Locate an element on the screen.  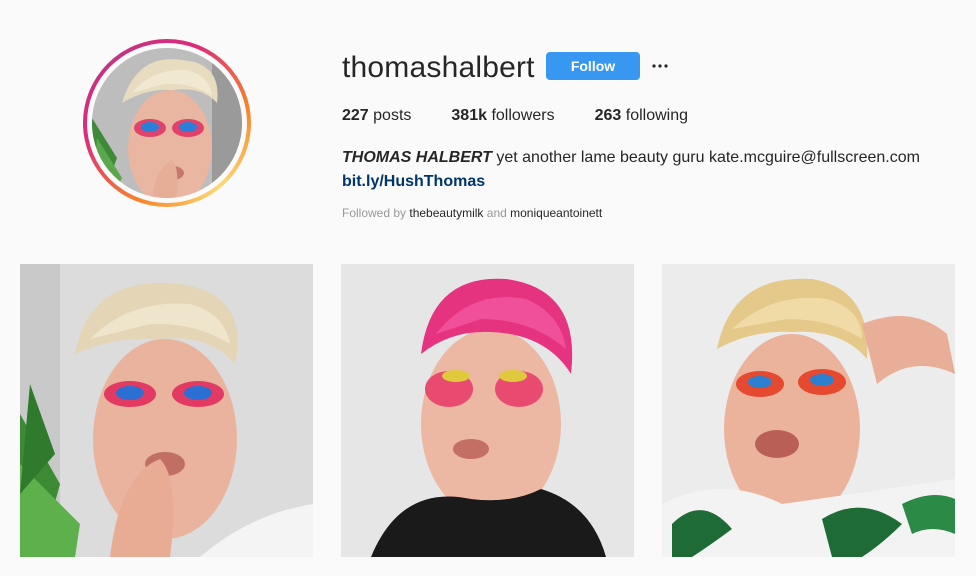
profile-avatar is located at coordinates (167, 123).